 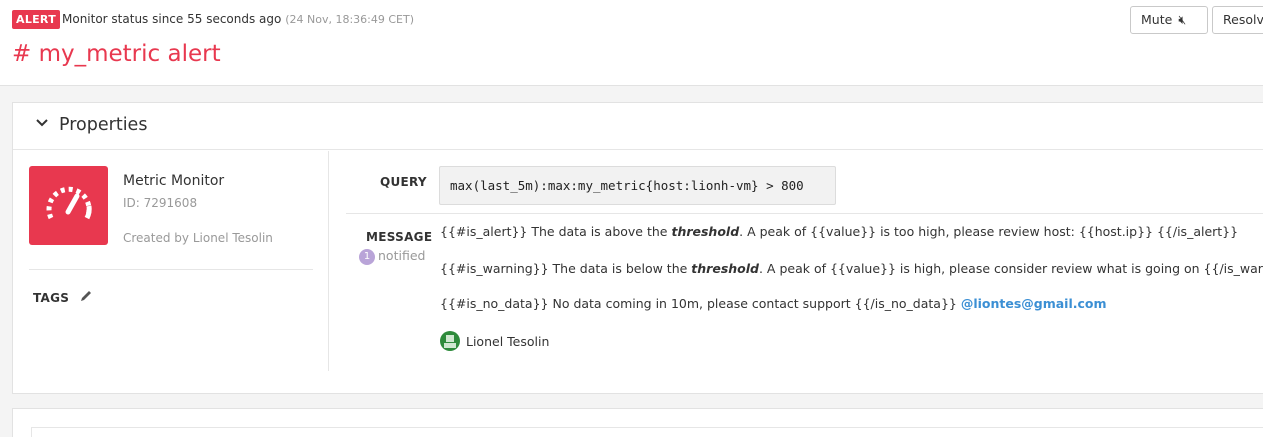 What do you see at coordinates (160, 203) in the screenshot?
I see `monitor-id: ID: 7291608` at bounding box center [160, 203].